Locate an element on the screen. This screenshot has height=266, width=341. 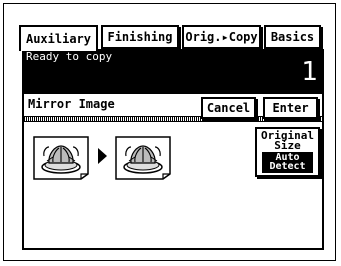
original-size-value: Auto Detect is located at coordinates (287, 162).